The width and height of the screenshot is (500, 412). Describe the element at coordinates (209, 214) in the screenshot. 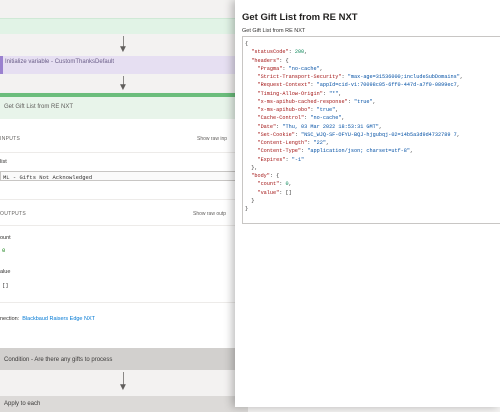

I see `show-raw-outputs-link: Show raw outp` at that location.